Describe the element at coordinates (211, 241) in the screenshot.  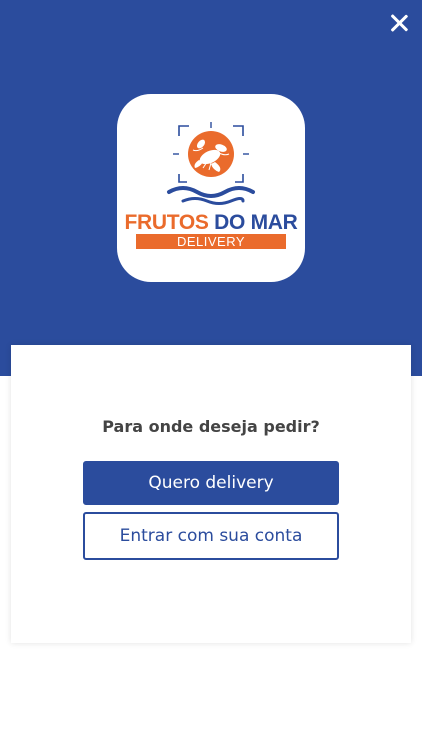
I see `logo-subtitle: DELIVERY` at that location.